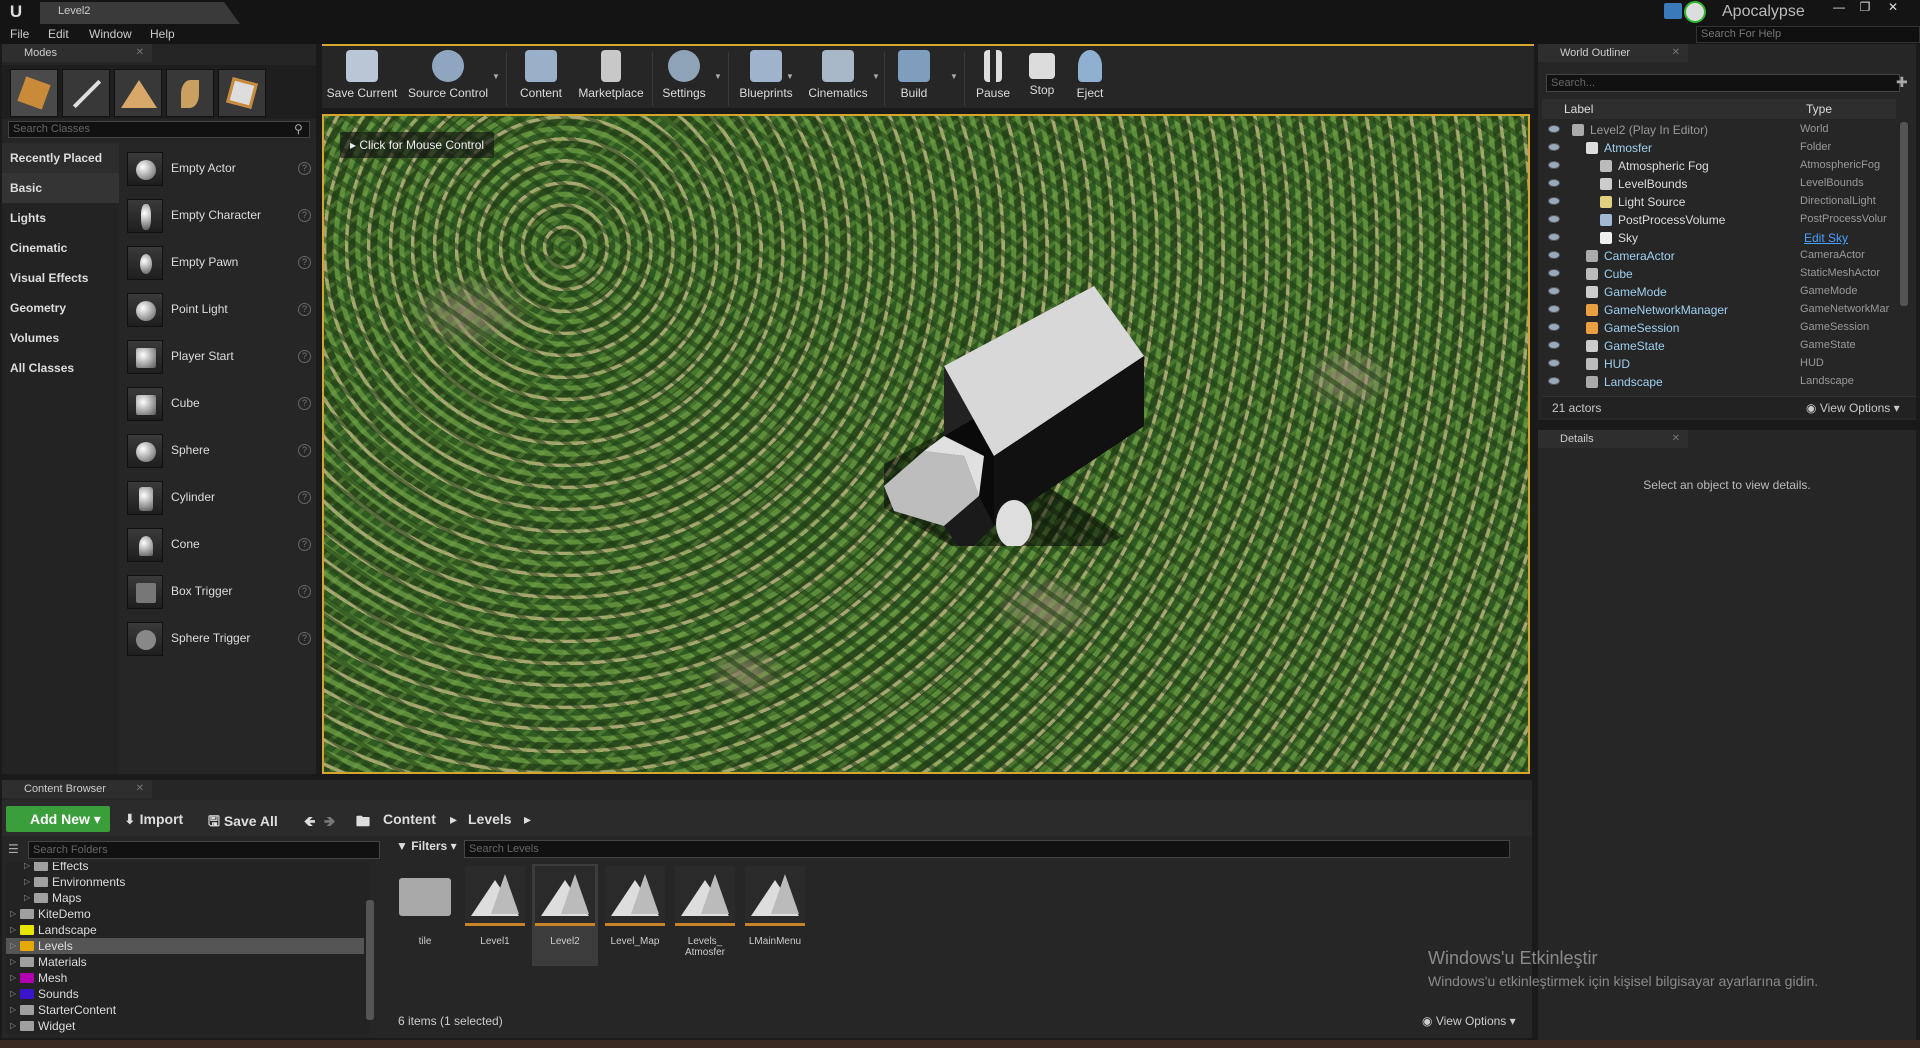  What do you see at coordinates (1719, 202) in the screenshot?
I see `outliner-row: Light Source DirectionalLight` at bounding box center [1719, 202].